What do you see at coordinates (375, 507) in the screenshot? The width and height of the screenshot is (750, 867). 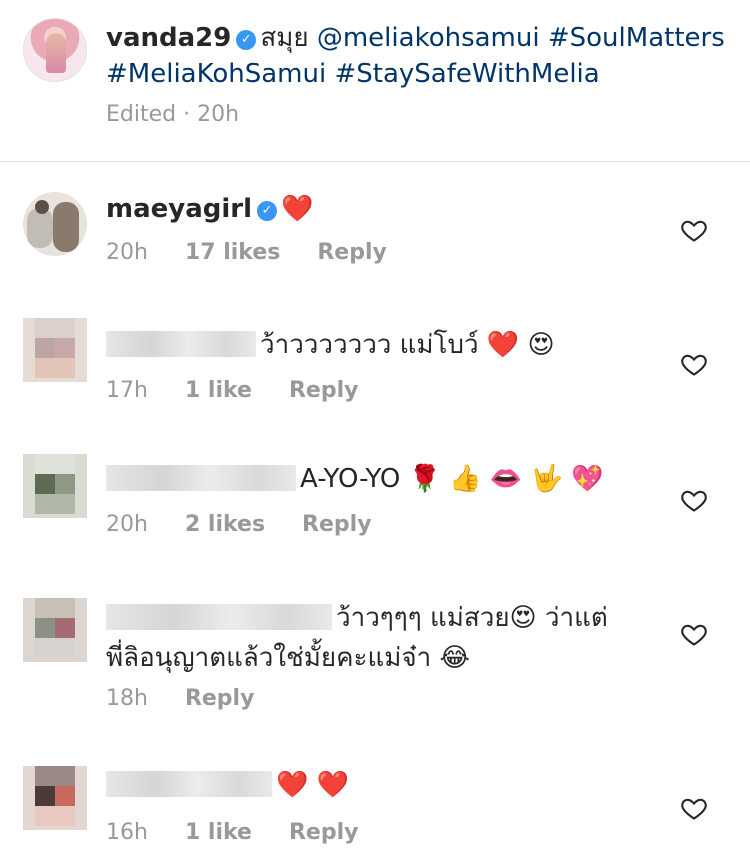 I see `comment-item: A-YO-YO 🌹 👍 👄 🤟 💖 20h 2 likes Reply` at bounding box center [375, 507].